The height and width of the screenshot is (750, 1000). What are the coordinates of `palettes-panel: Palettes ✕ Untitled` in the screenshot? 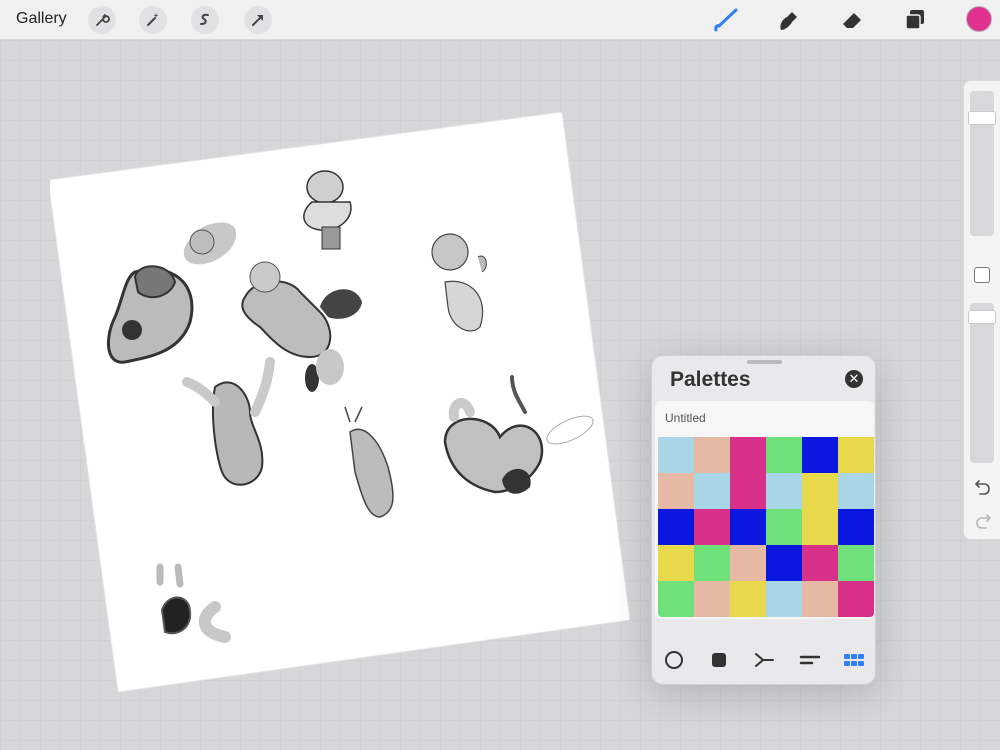 It's located at (763, 520).